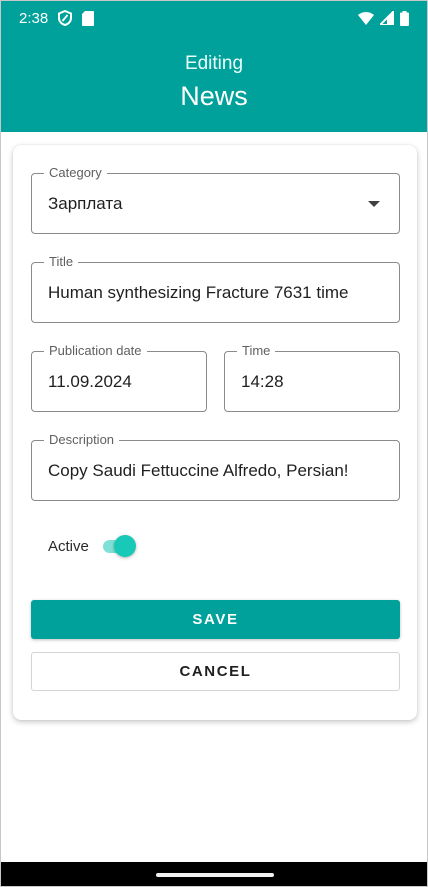  I want to click on app-bar: Editing News, so click(214, 83).